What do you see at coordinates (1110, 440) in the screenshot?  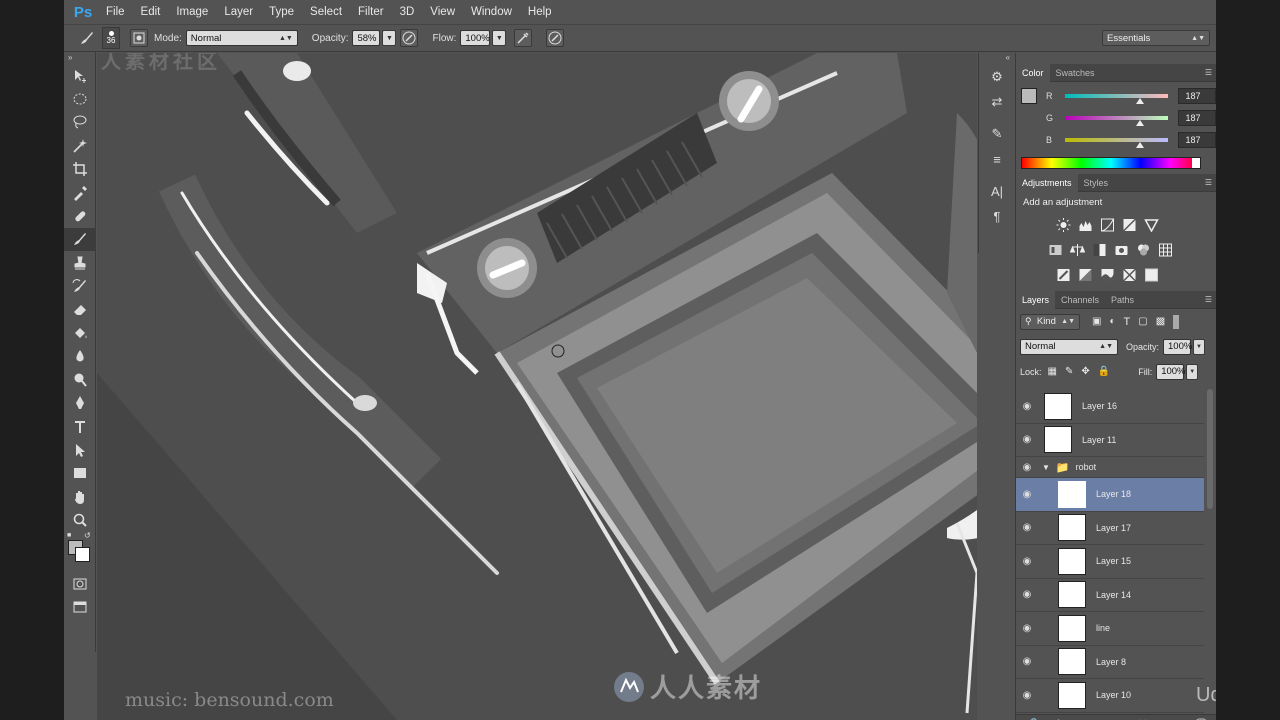 I see `layer-row: ◉ Layer 11` at bounding box center [1110, 440].